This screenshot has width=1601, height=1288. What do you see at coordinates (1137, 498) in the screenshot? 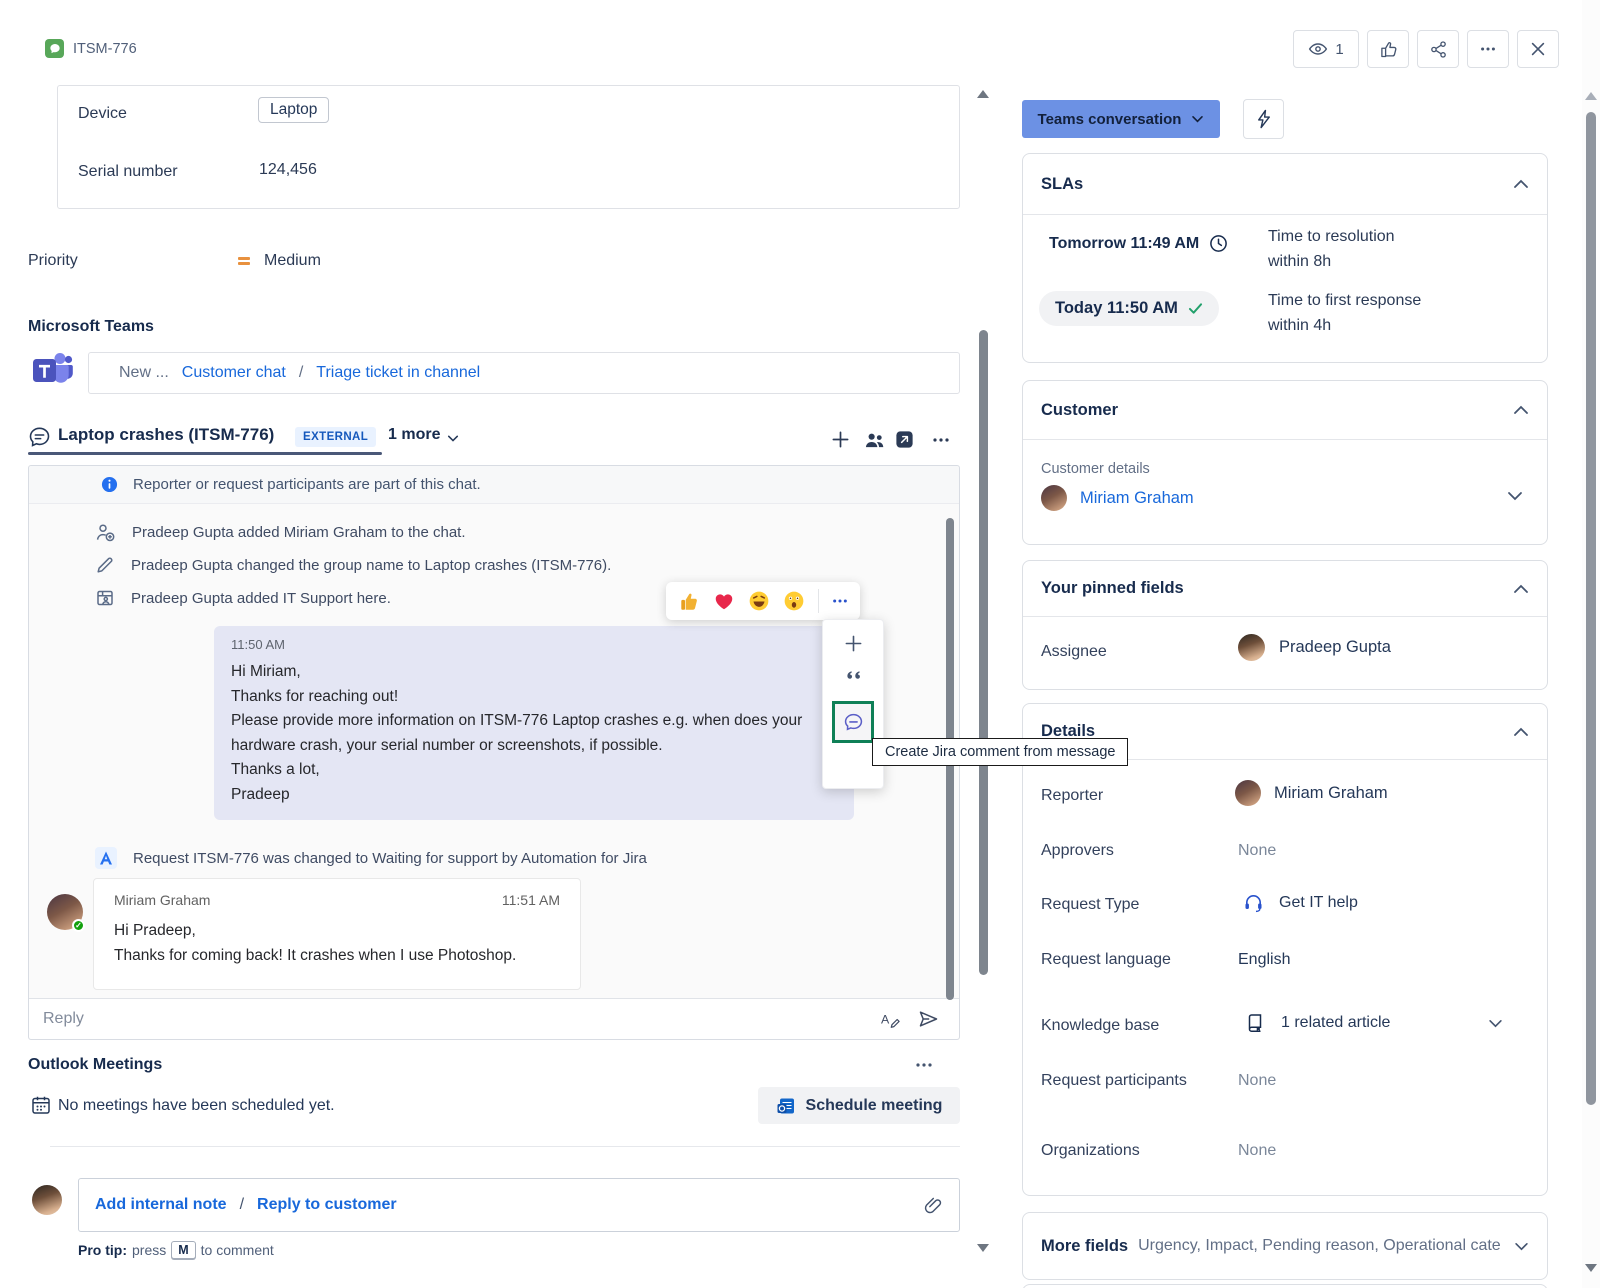
I see `customer-name-link: Miriam Graham` at bounding box center [1137, 498].